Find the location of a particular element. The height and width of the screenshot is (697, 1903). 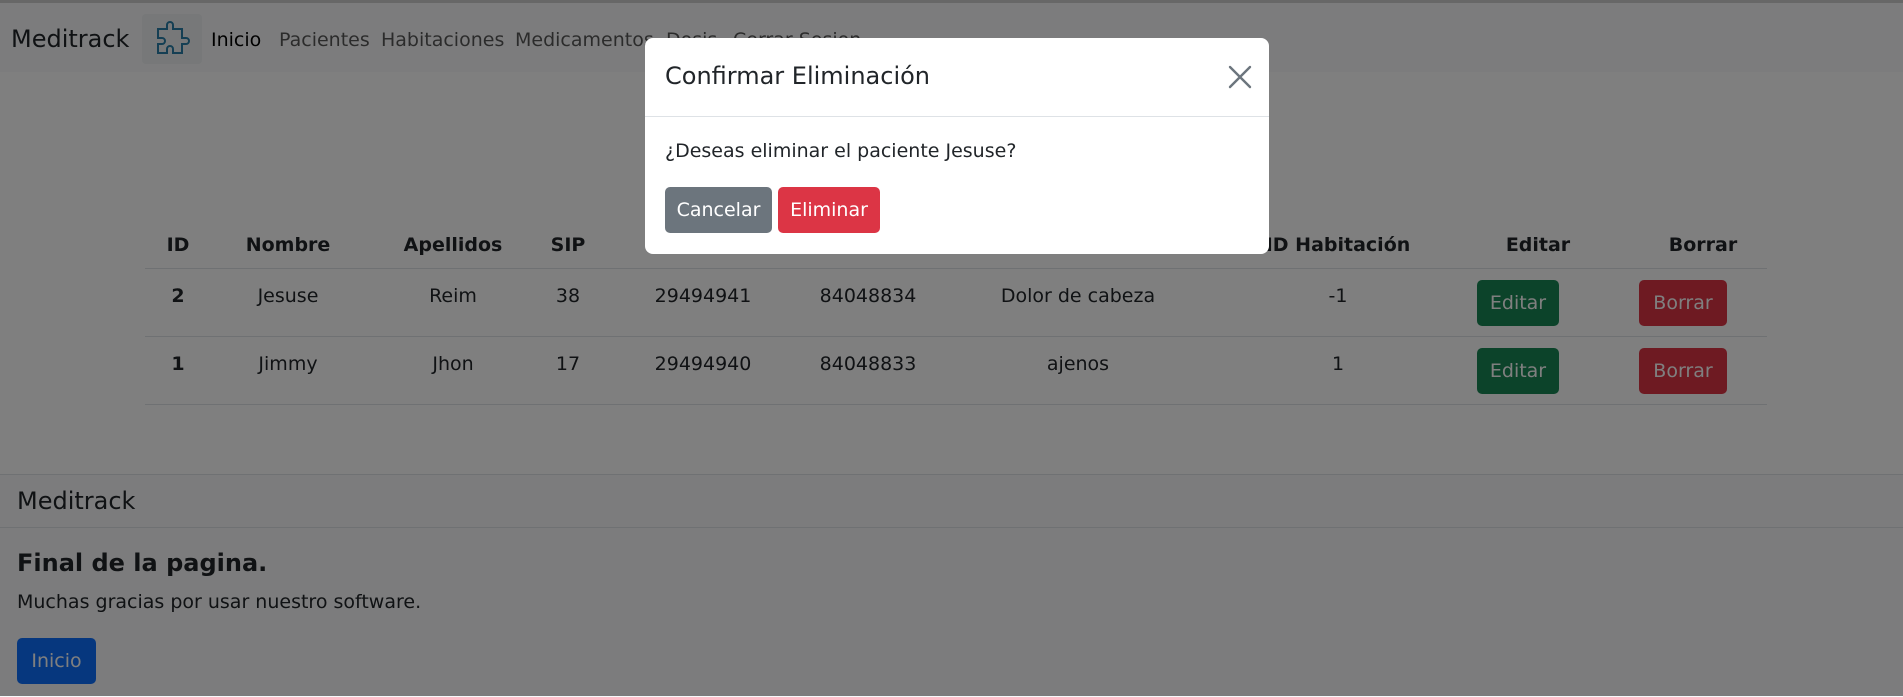

modal-title: Confirmar Eliminación is located at coordinates (798, 76).